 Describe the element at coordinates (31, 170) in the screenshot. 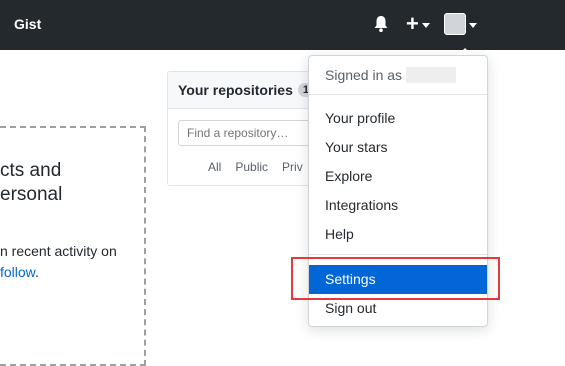

I see `blankslate-title-line: cts and` at that location.